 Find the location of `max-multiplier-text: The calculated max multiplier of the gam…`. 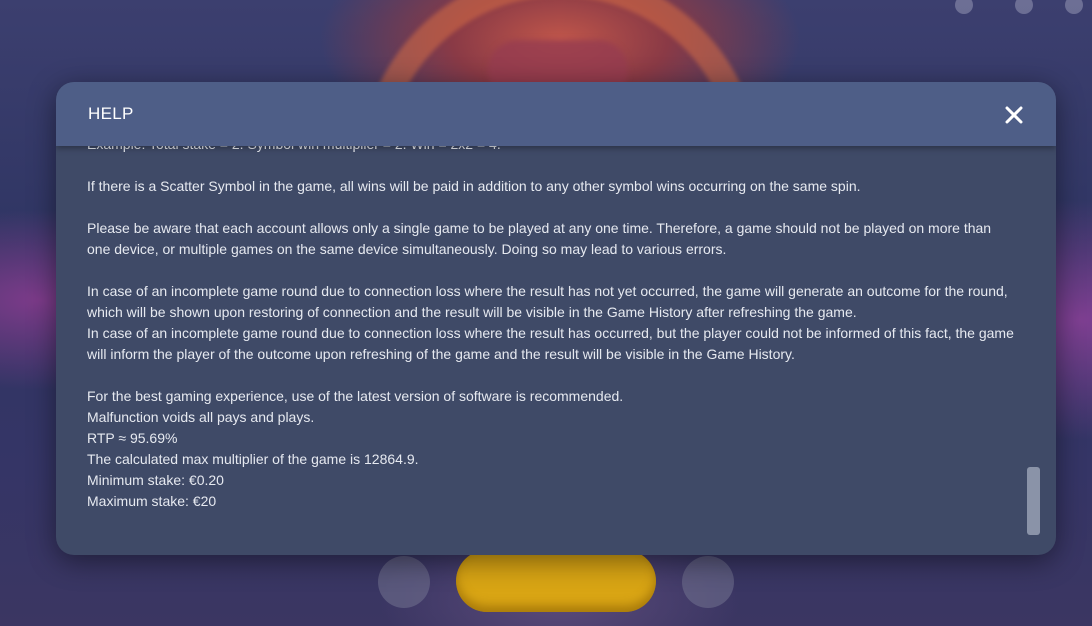

max-multiplier-text: The calculated max multiplier of the gam… is located at coordinates (253, 459).